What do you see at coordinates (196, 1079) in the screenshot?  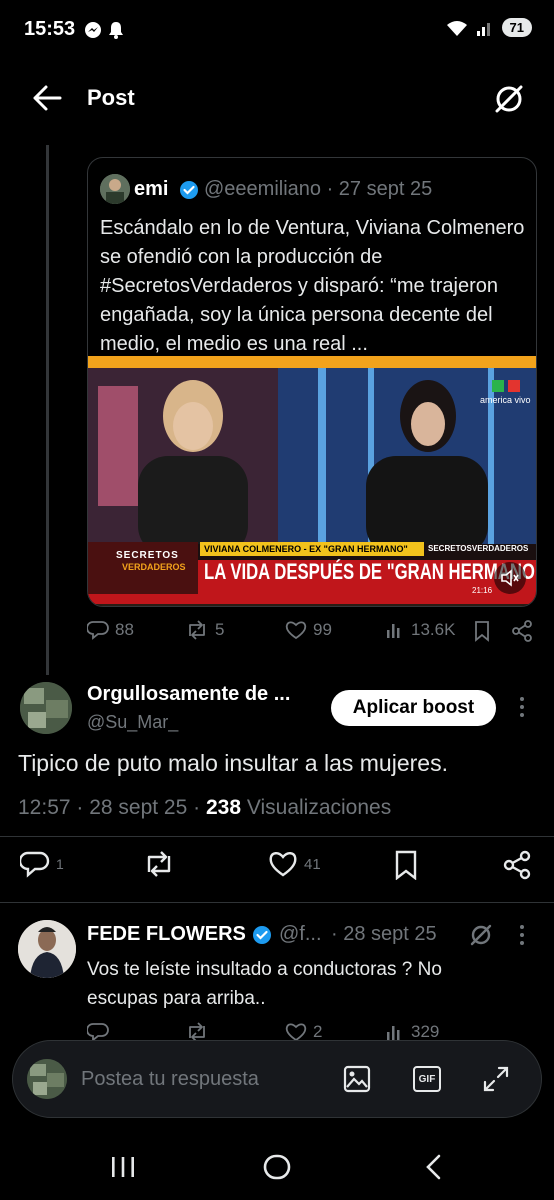 I see `reply-input` at bounding box center [196, 1079].